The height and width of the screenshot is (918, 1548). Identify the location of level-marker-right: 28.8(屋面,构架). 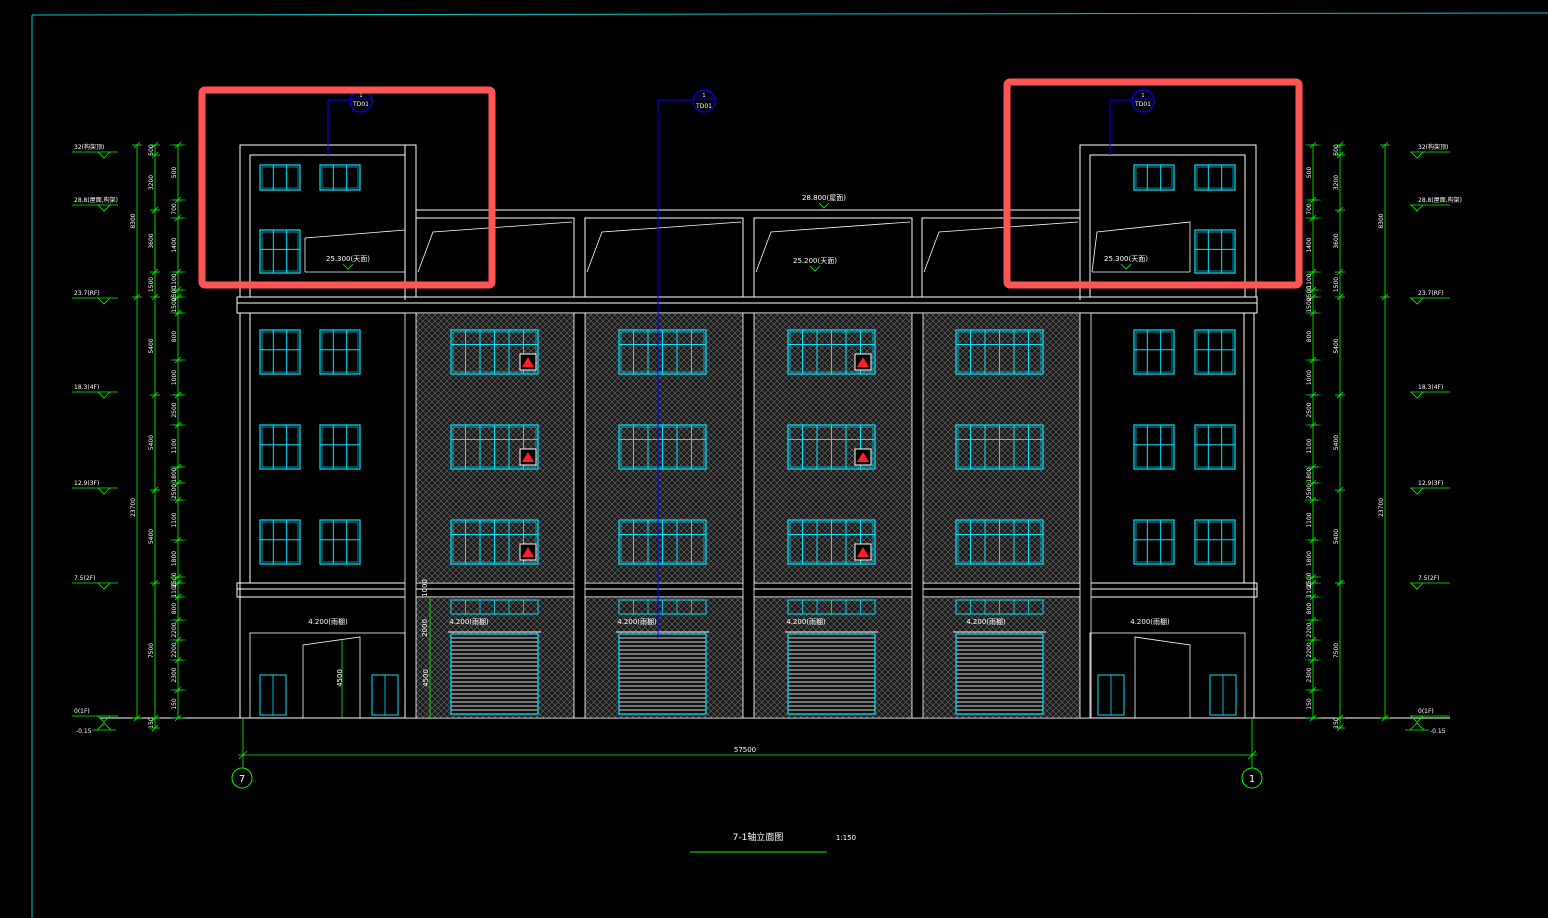
(1436, 204).